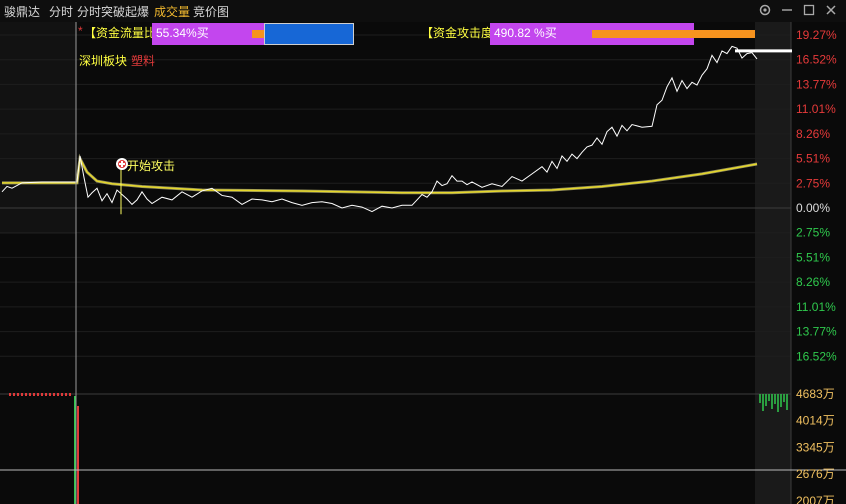  What do you see at coordinates (38, 128) in the screenshot?
I see `pre-market-area` at bounding box center [38, 128].